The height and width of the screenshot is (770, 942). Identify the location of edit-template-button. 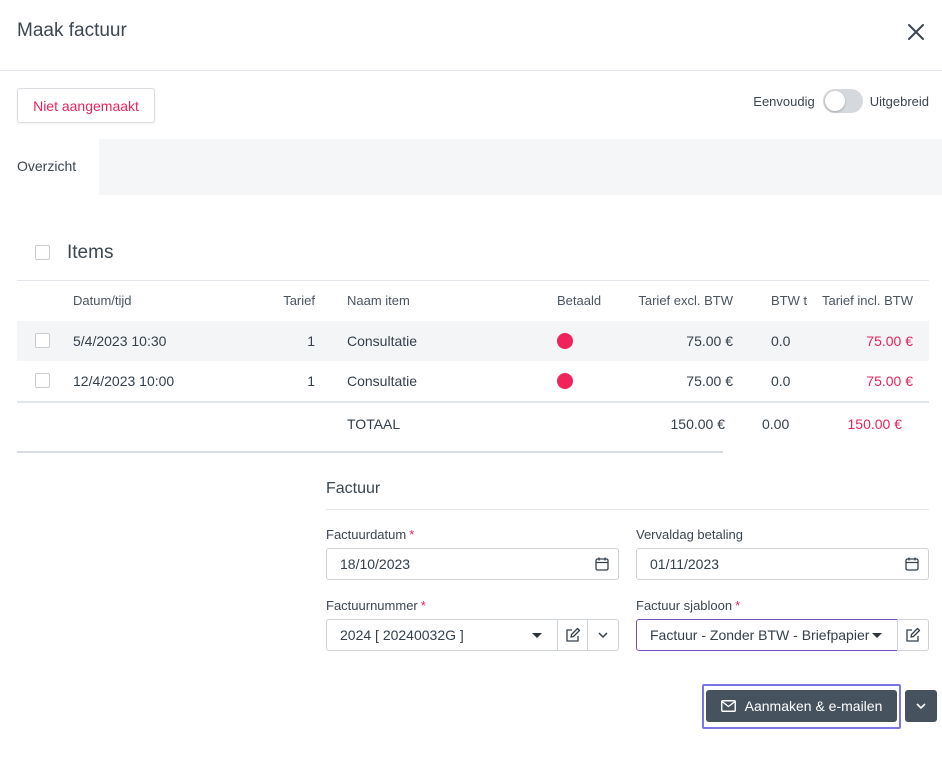
(913, 635).